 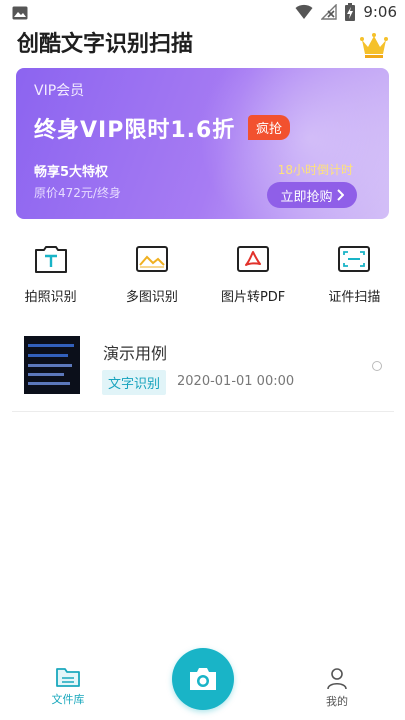 I want to click on buy-now-button: 立即抢购, so click(x=312, y=195).